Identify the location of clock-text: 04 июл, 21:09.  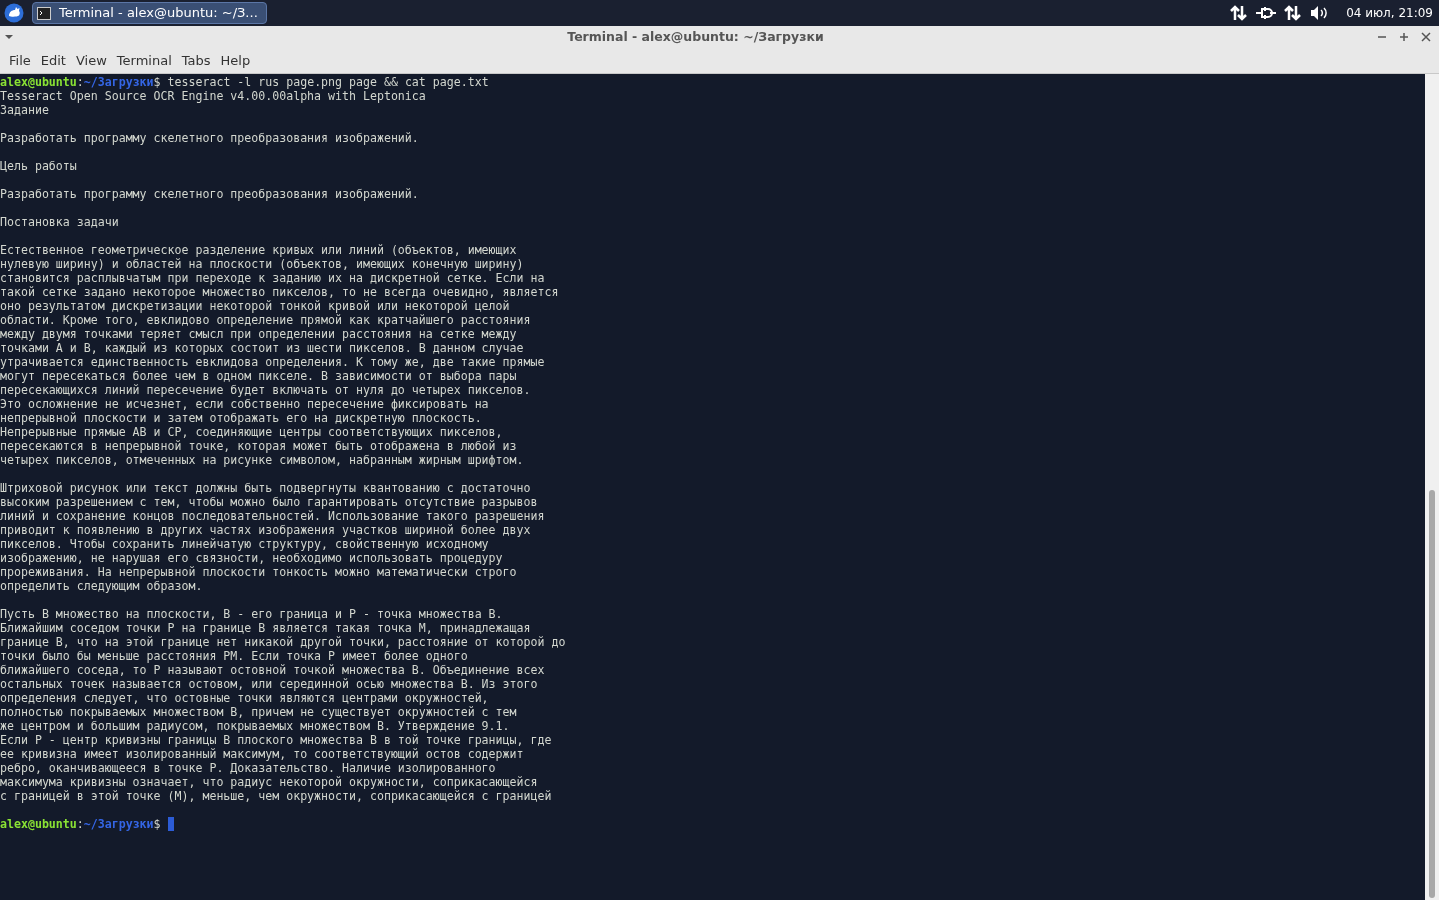
(1389, 13).